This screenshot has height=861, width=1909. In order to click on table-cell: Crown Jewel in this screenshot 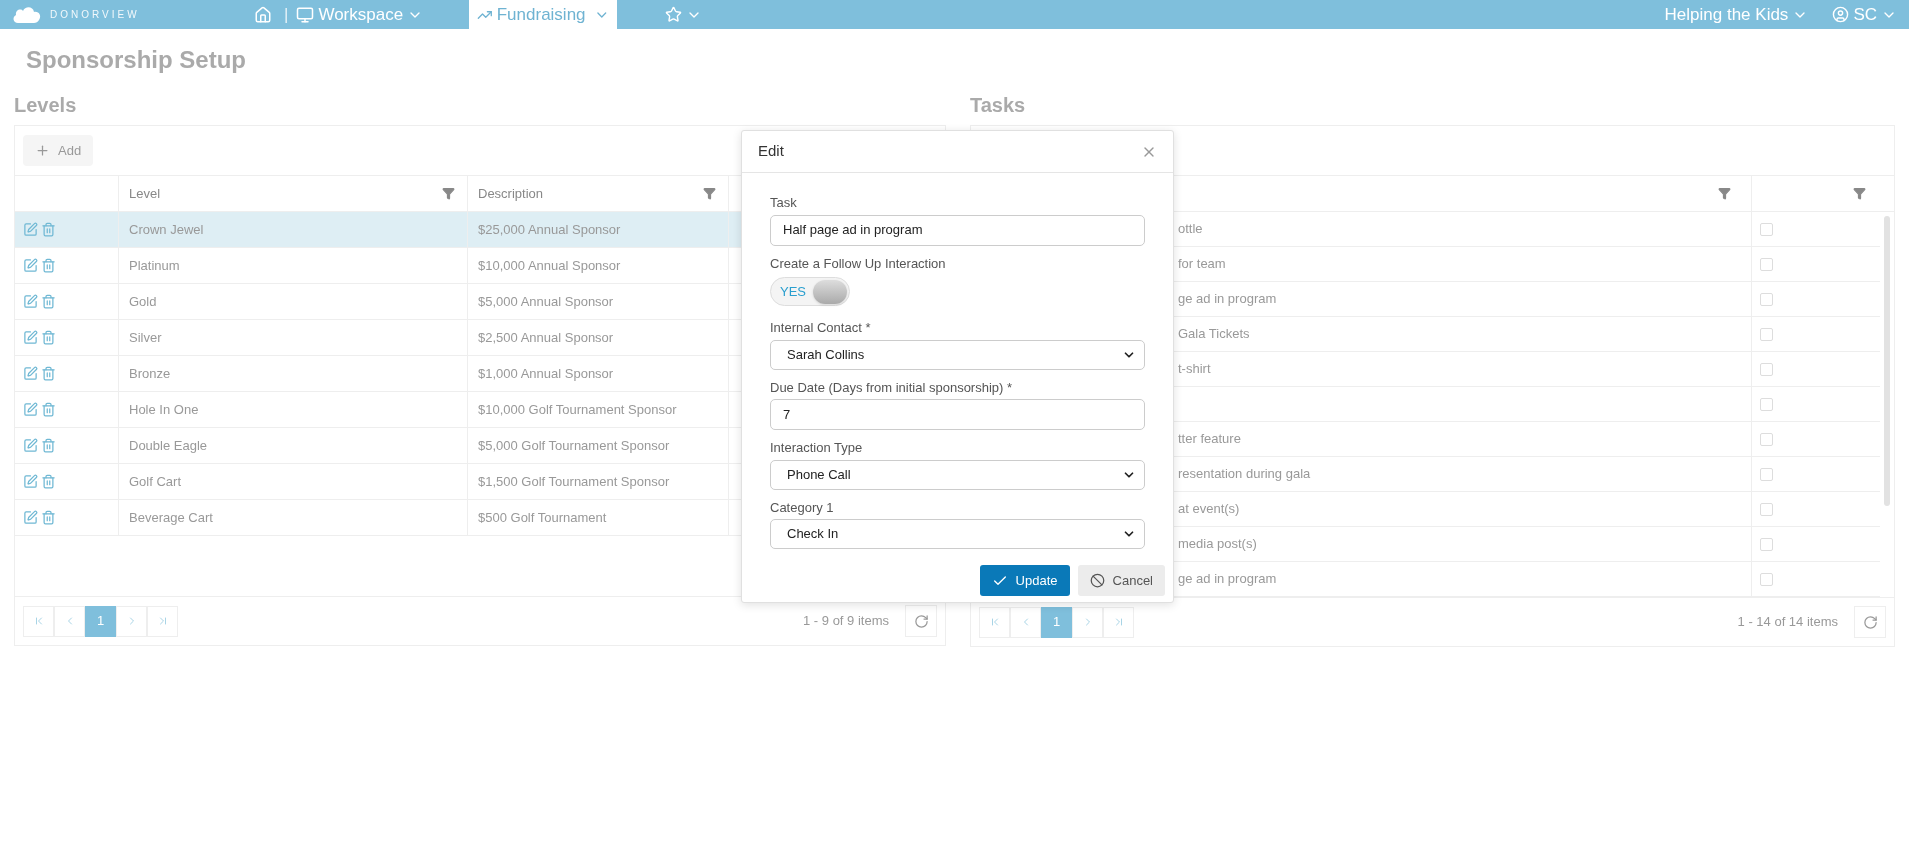, I will do `click(293, 229)`.